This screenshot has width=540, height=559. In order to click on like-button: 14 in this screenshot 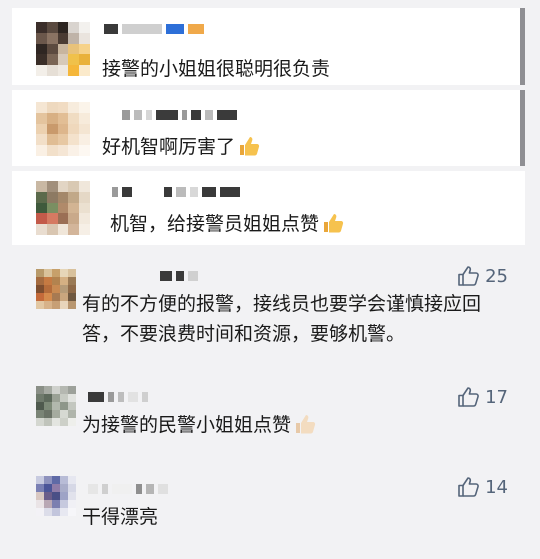, I will do `click(482, 487)`.